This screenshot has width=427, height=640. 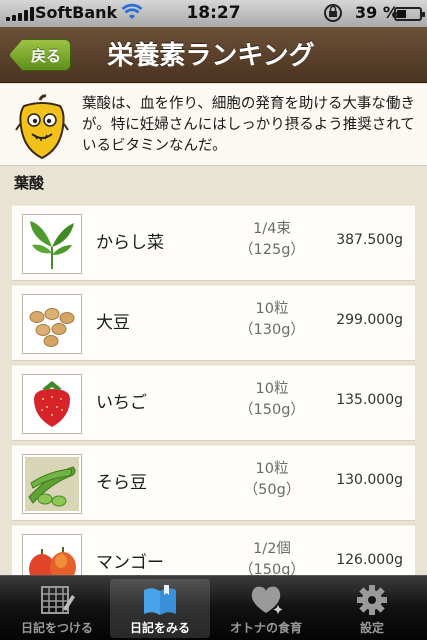 I want to click on list-item: マンゴー 1/2個 （150g） 126.000g, so click(x=213, y=550).